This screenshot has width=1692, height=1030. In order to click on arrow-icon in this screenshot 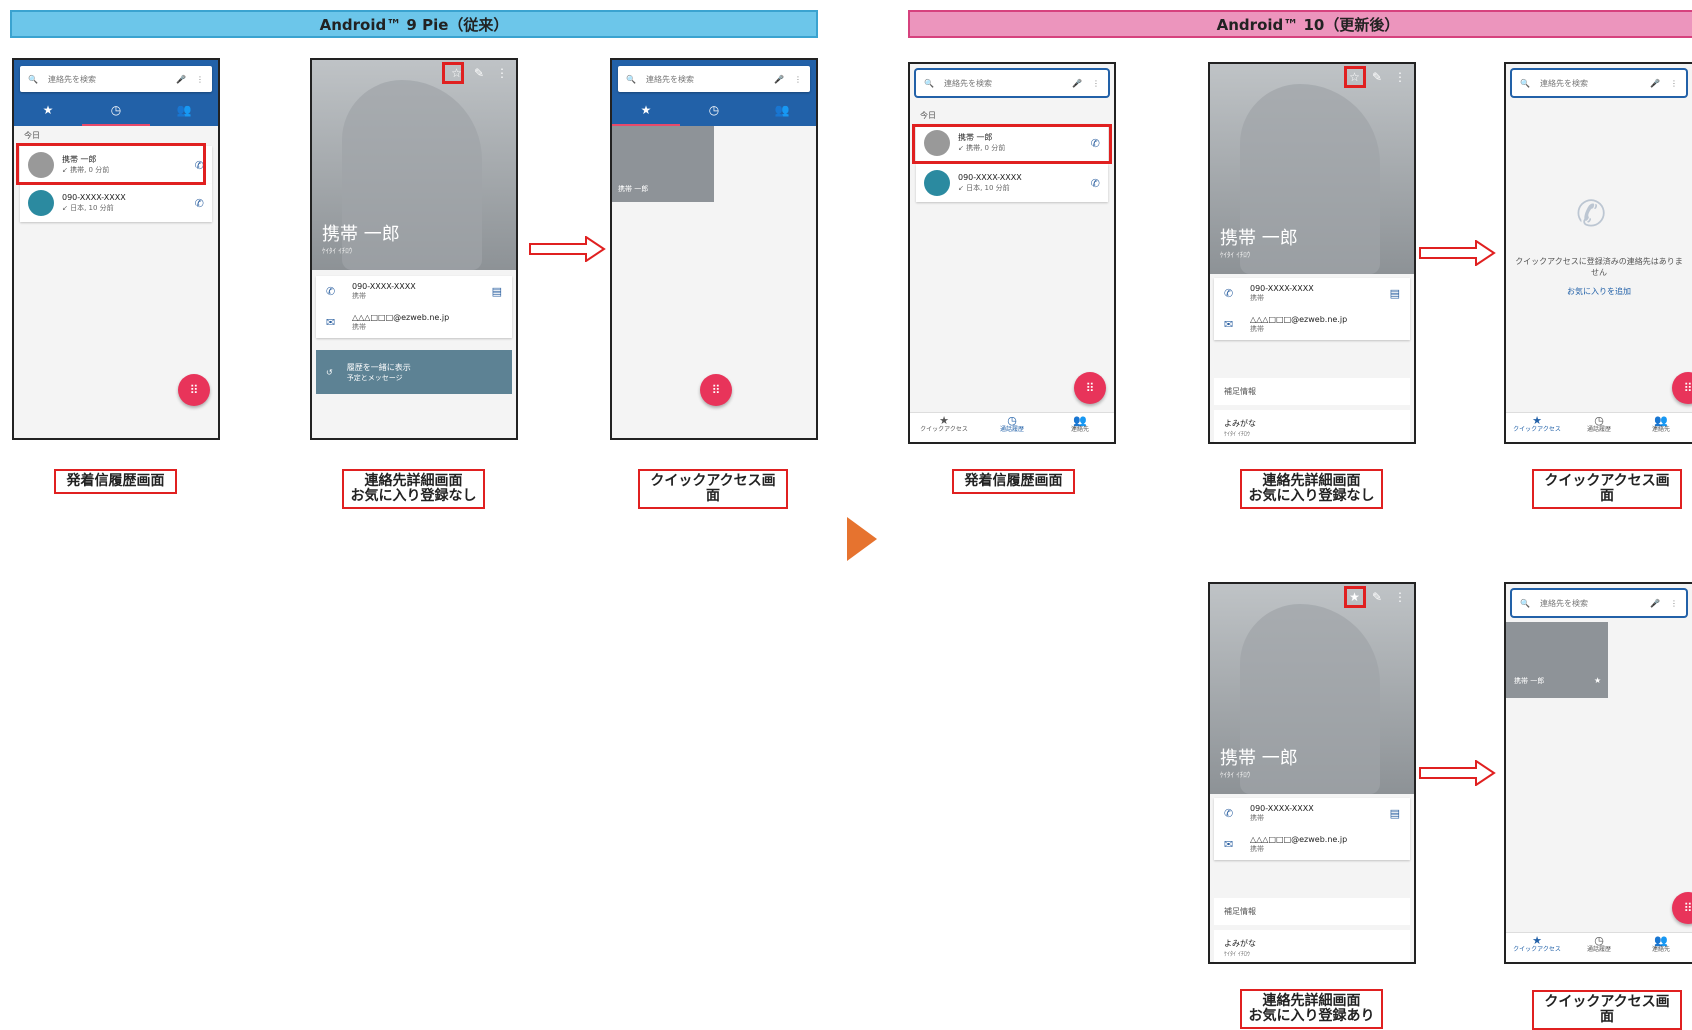, I will do `click(567, 249)`.